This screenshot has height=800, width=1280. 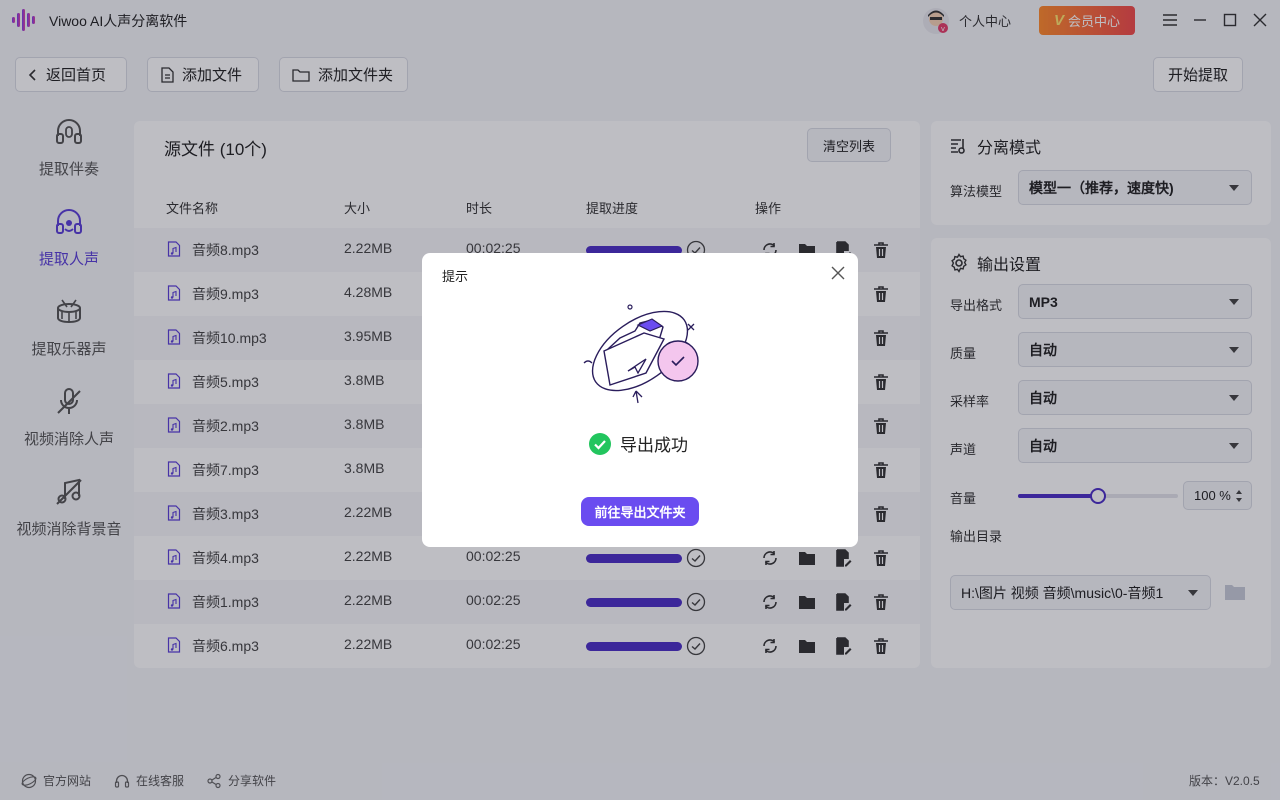 What do you see at coordinates (838, 273) in the screenshot?
I see `dialog-close-icon` at bounding box center [838, 273].